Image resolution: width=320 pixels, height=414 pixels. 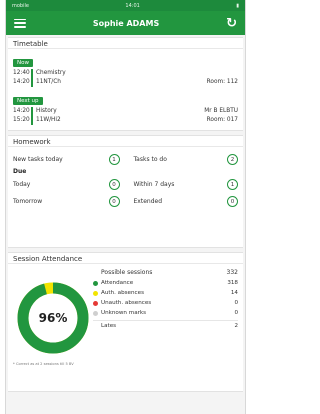 What do you see at coordinates (231, 23) in the screenshot?
I see `refresh-icon: ↻` at bounding box center [231, 23].